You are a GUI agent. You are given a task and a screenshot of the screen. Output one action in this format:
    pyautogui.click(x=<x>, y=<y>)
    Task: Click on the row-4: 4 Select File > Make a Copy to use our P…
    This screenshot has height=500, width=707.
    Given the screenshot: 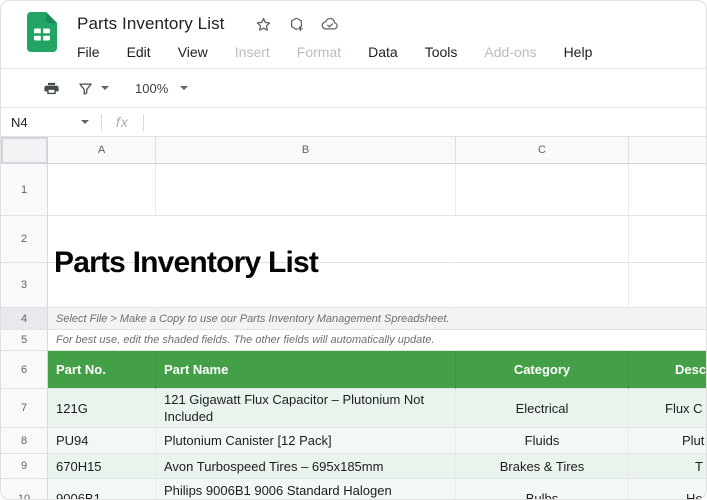 What is the action you would take?
    pyautogui.click(x=353, y=319)
    